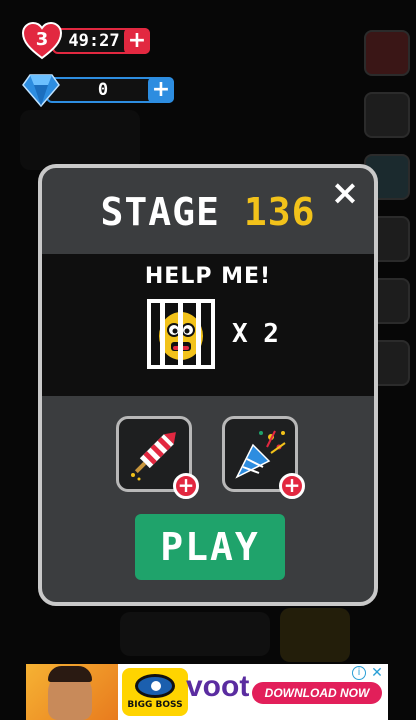  I want to click on lives-counter: 3 49:27 +, so click(86, 41).